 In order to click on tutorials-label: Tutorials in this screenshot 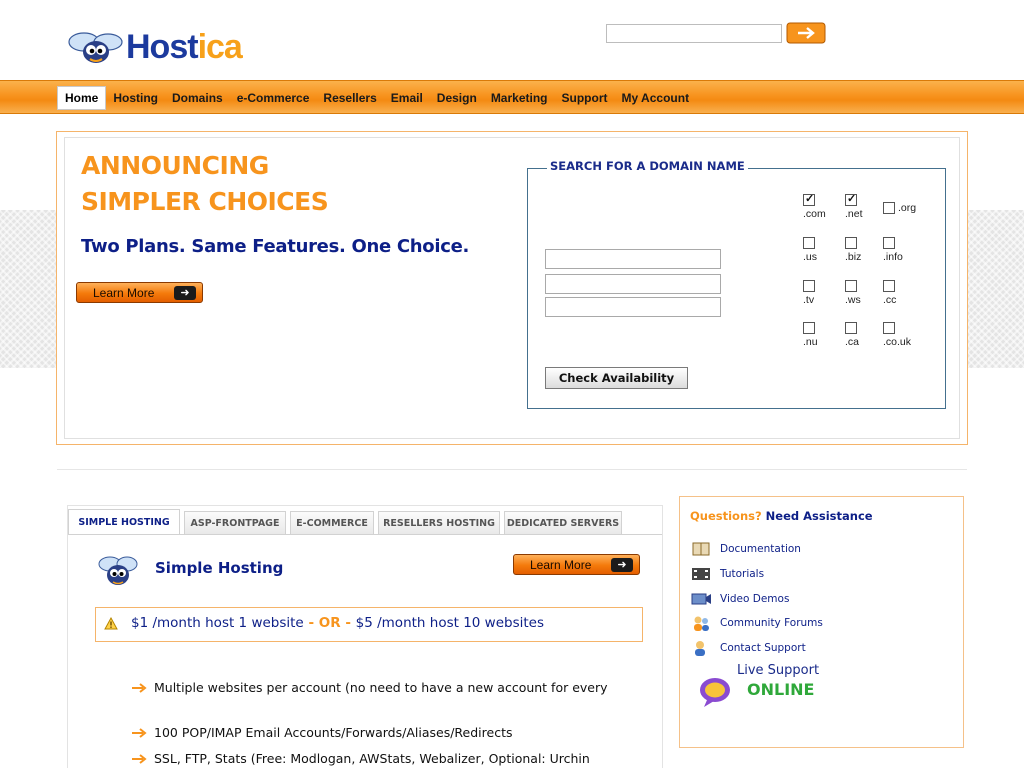, I will do `click(742, 574)`.